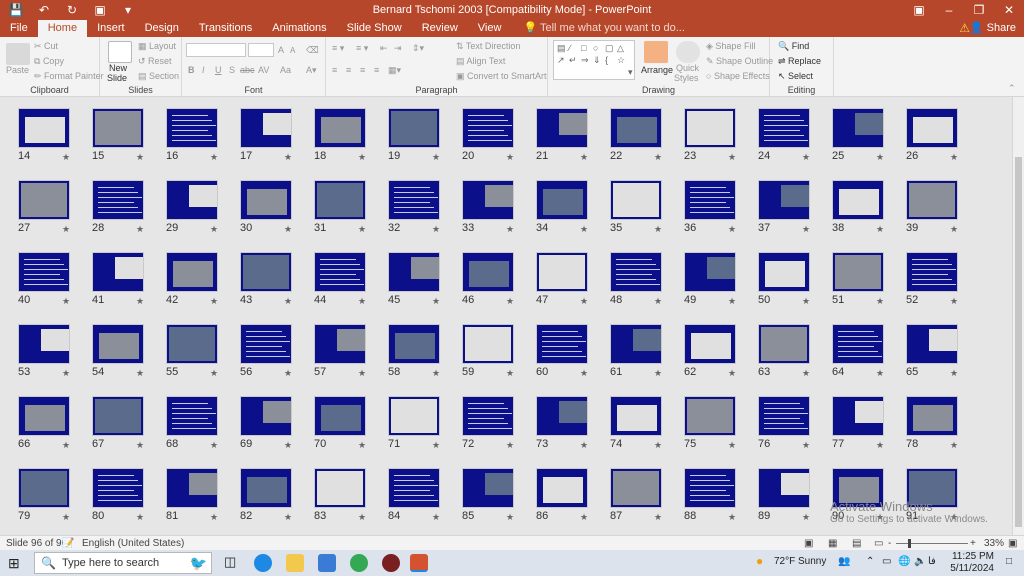  Describe the element at coordinates (1009, 10) in the screenshot. I see `close-icon: ✕` at that location.